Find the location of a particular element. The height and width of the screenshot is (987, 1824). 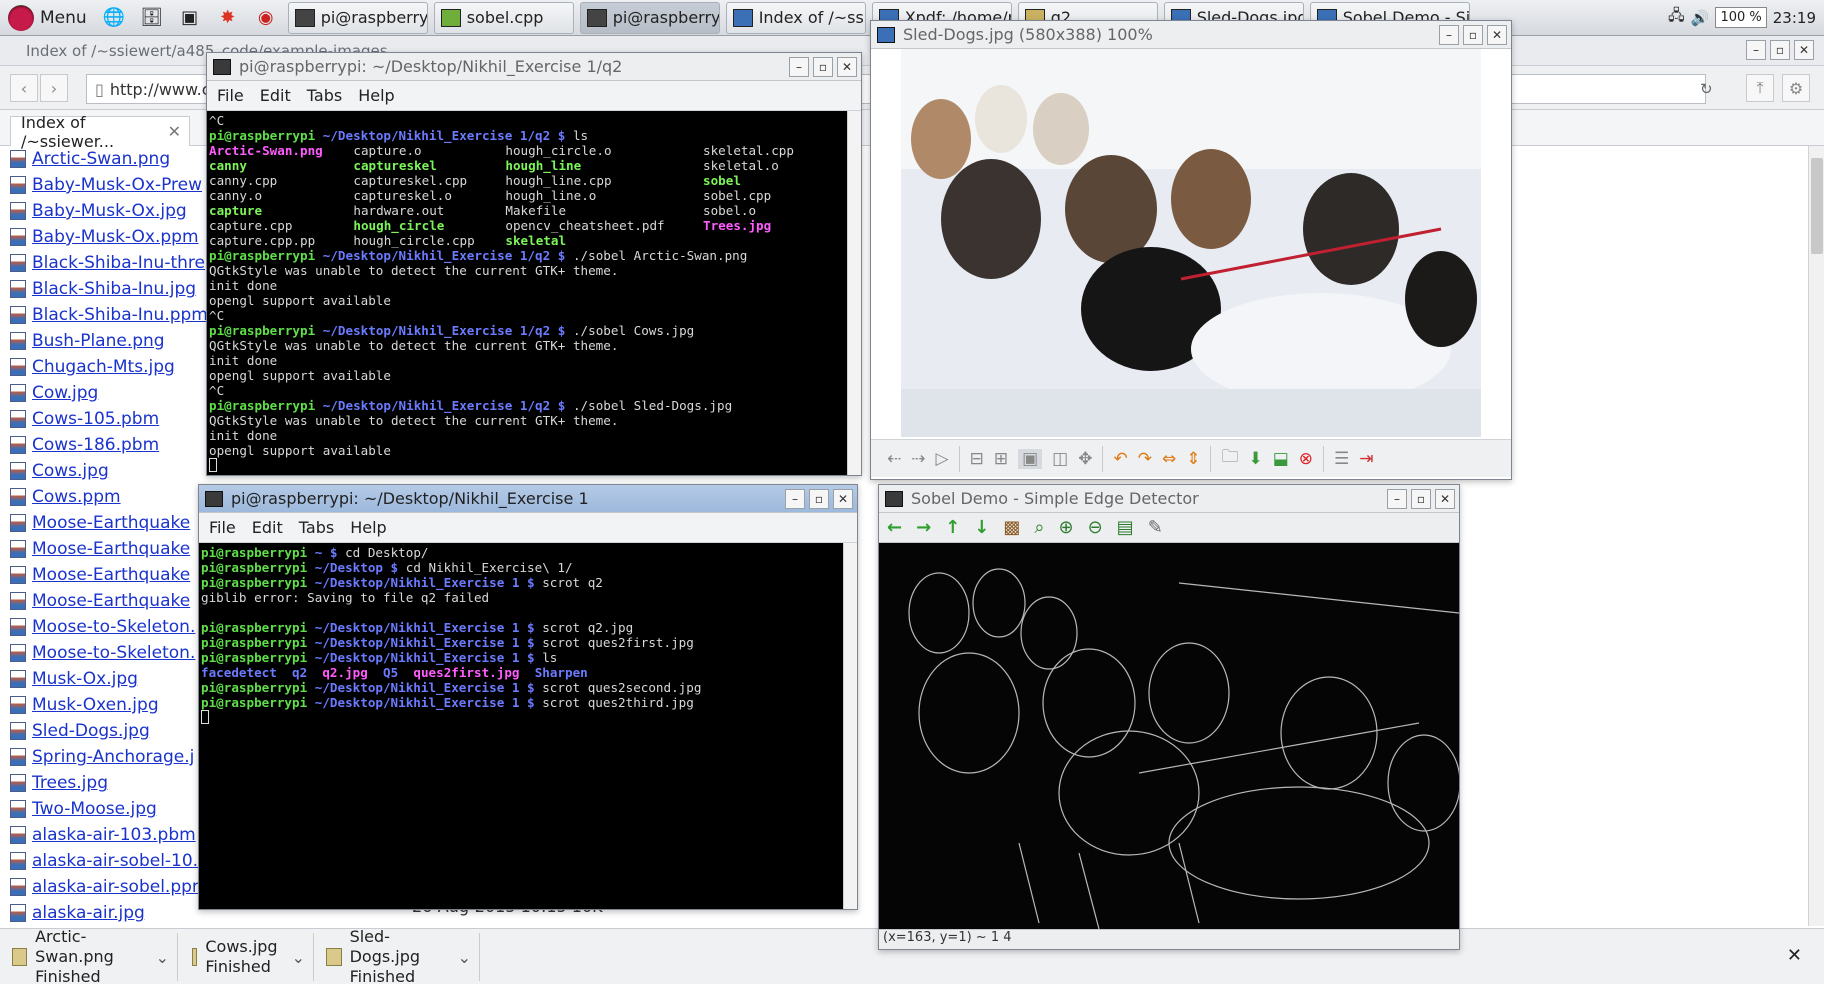

file-link: Baby-Musk-Ox.jpg is located at coordinates (105, 211).